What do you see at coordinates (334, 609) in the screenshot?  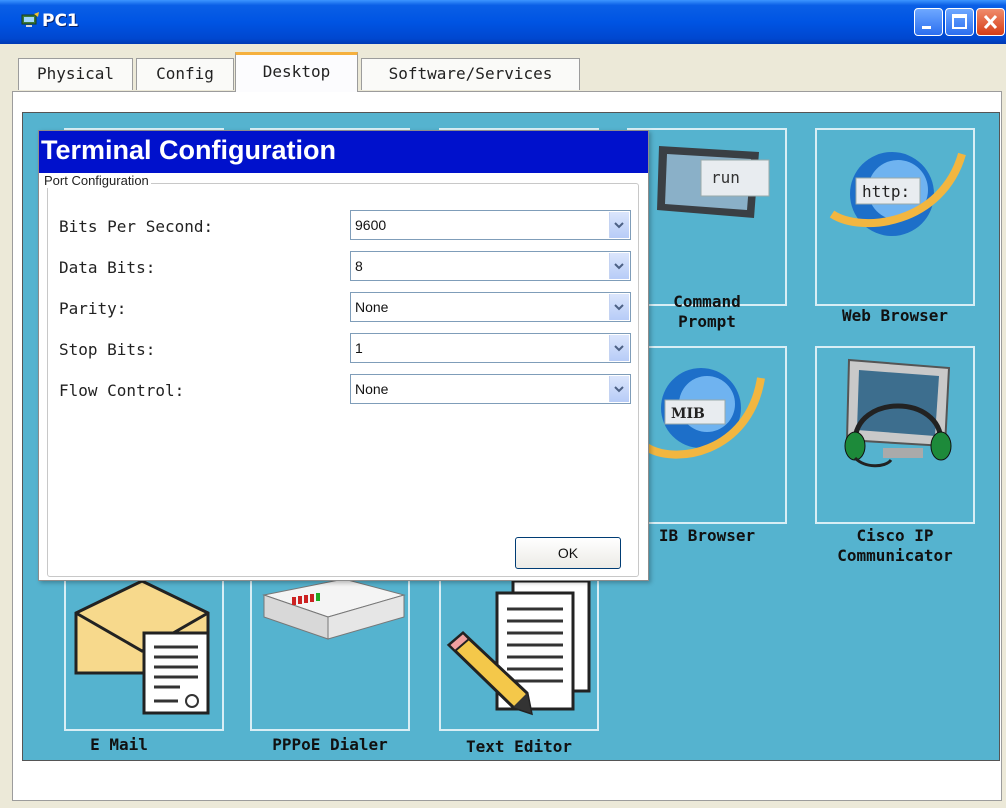 I see `pppoe-dialer-icon` at bounding box center [334, 609].